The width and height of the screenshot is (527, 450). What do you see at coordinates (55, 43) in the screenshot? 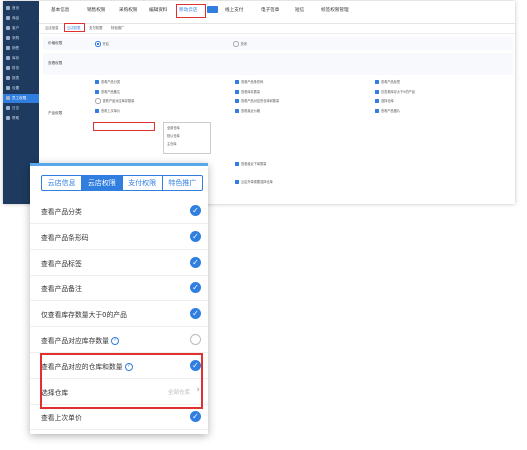
I see `section-label: 价格权限` at bounding box center [55, 43].